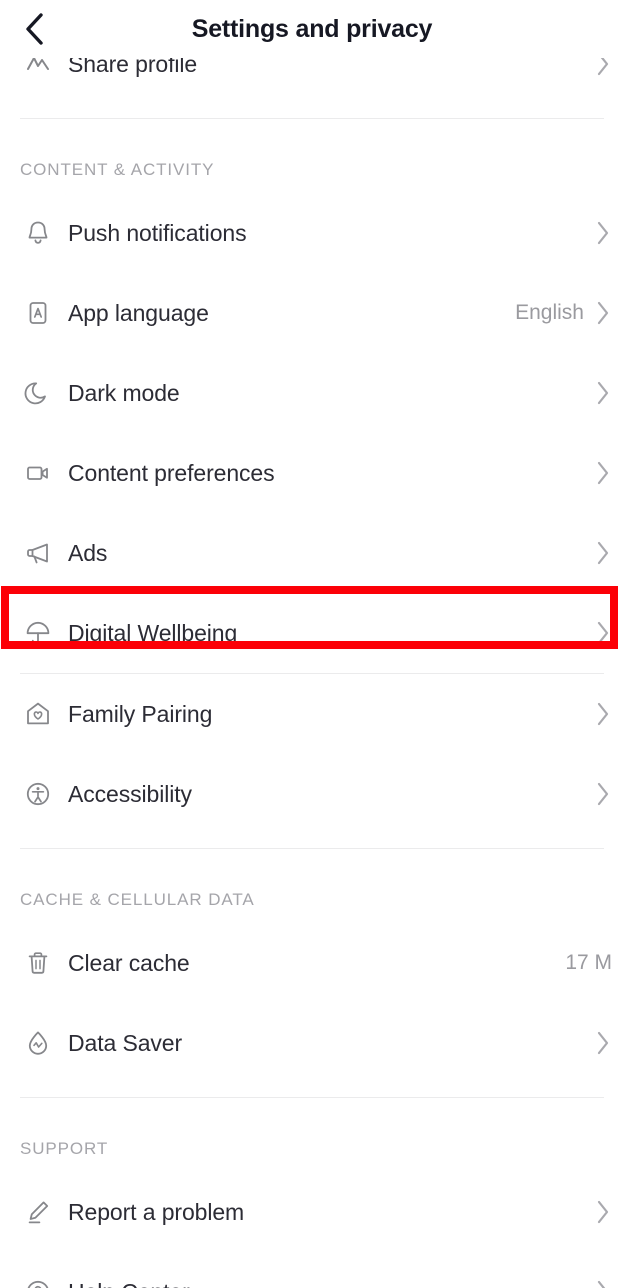 The width and height of the screenshot is (624, 1288). What do you see at coordinates (130, 793) in the screenshot?
I see `list-item-label: Accessibility` at bounding box center [130, 793].